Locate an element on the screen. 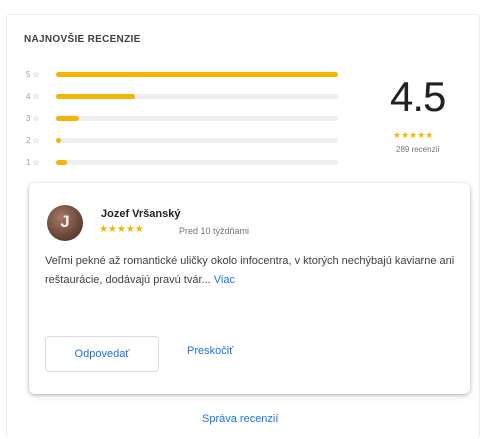 This screenshot has width=485, height=439. rating-label: 3 ☆ is located at coordinates (33, 118).